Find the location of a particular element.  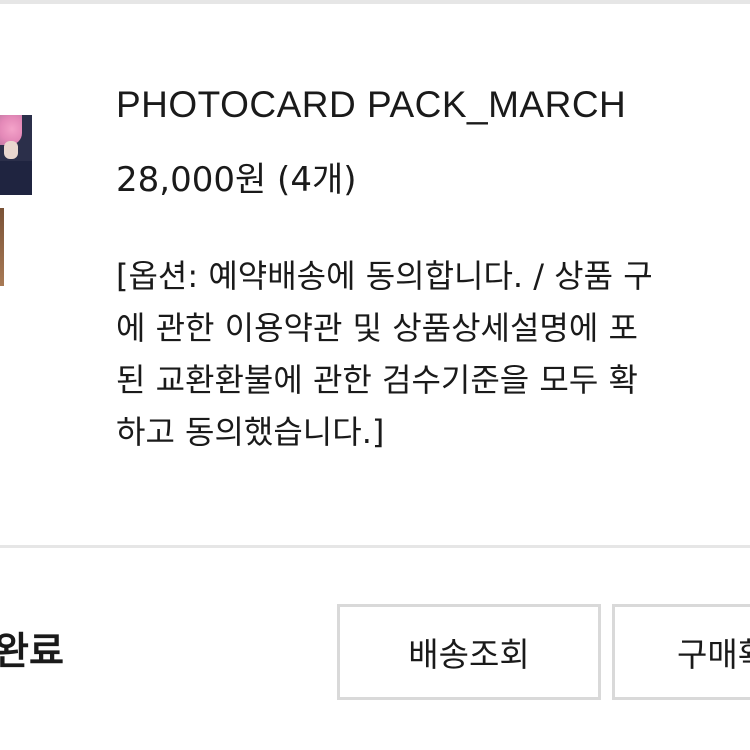

confirm-purchase-button: 구매확정 is located at coordinates (681, 652).